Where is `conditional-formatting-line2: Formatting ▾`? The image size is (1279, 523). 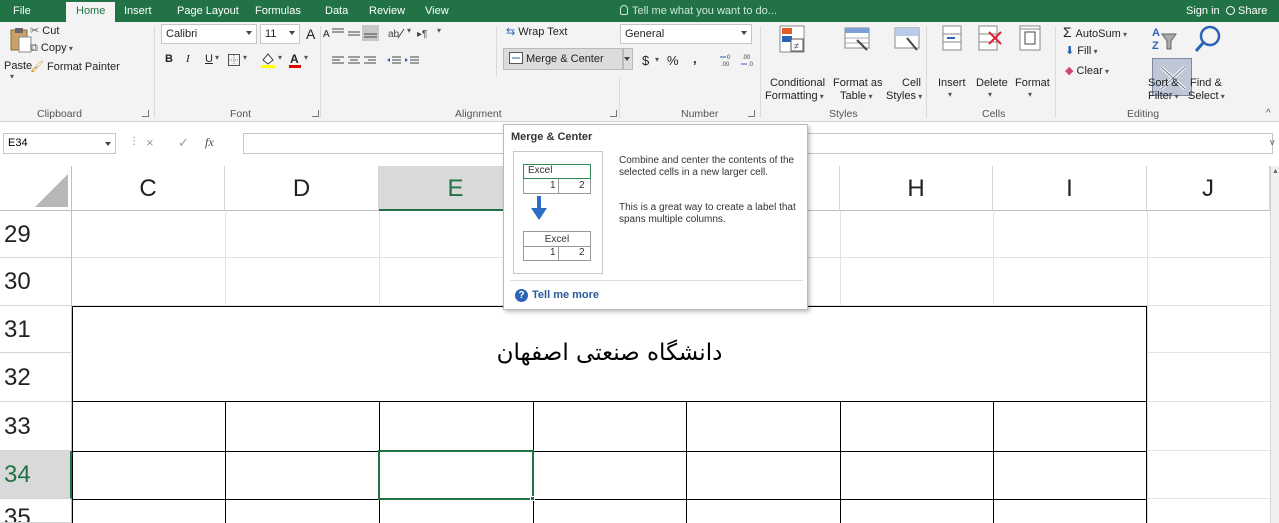
conditional-formatting-line2: Formatting ▾ is located at coordinates (794, 96).